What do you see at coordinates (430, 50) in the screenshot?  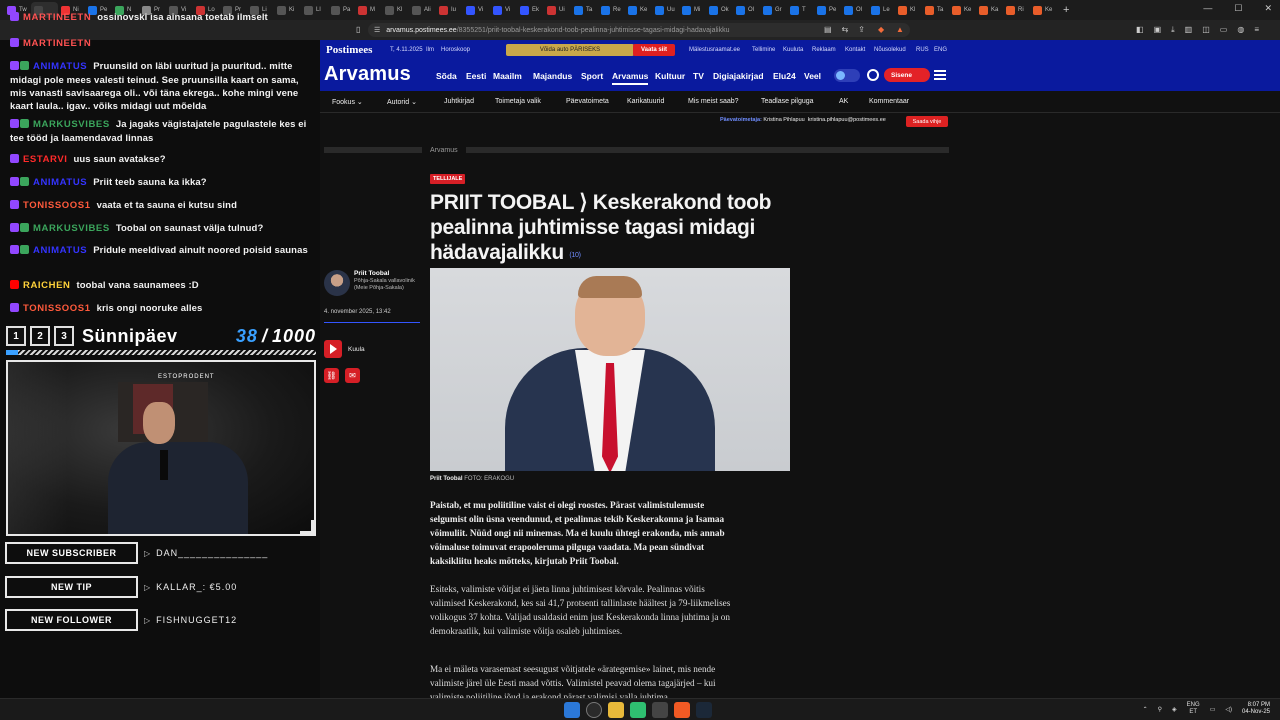 I see `weather-link: Ilm` at bounding box center [430, 50].